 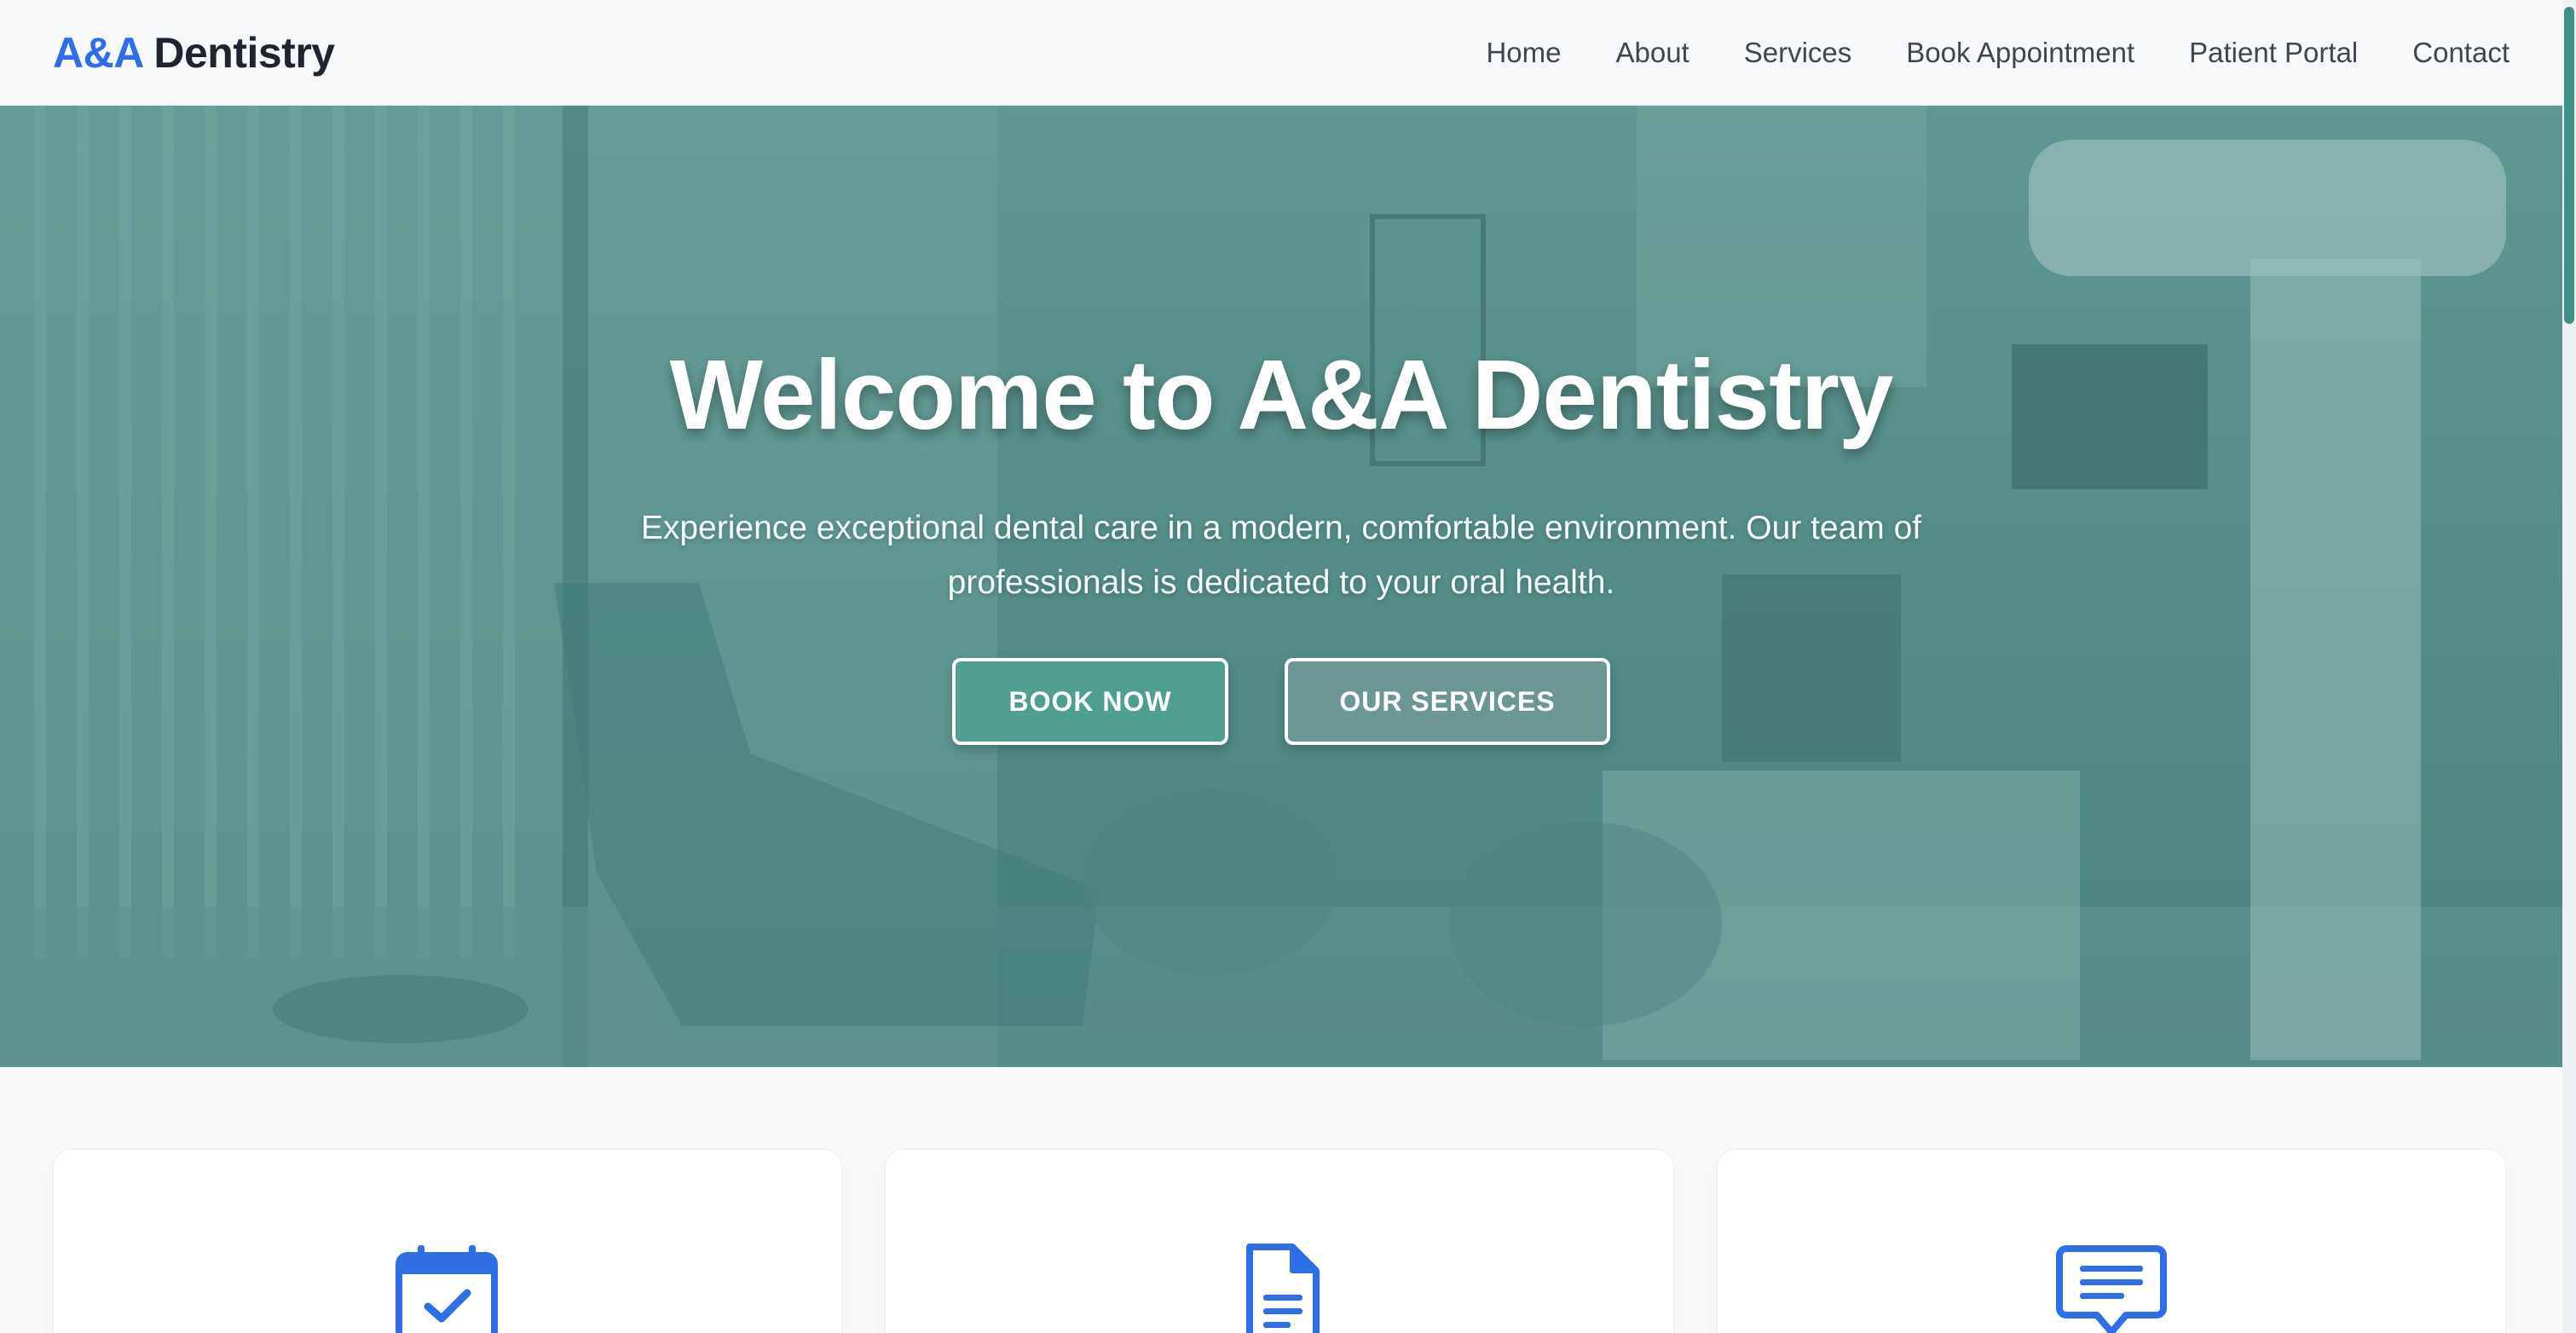 What do you see at coordinates (1447, 701) in the screenshot?
I see `our-services-button: OUR SERVICES` at bounding box center [1447, 701].